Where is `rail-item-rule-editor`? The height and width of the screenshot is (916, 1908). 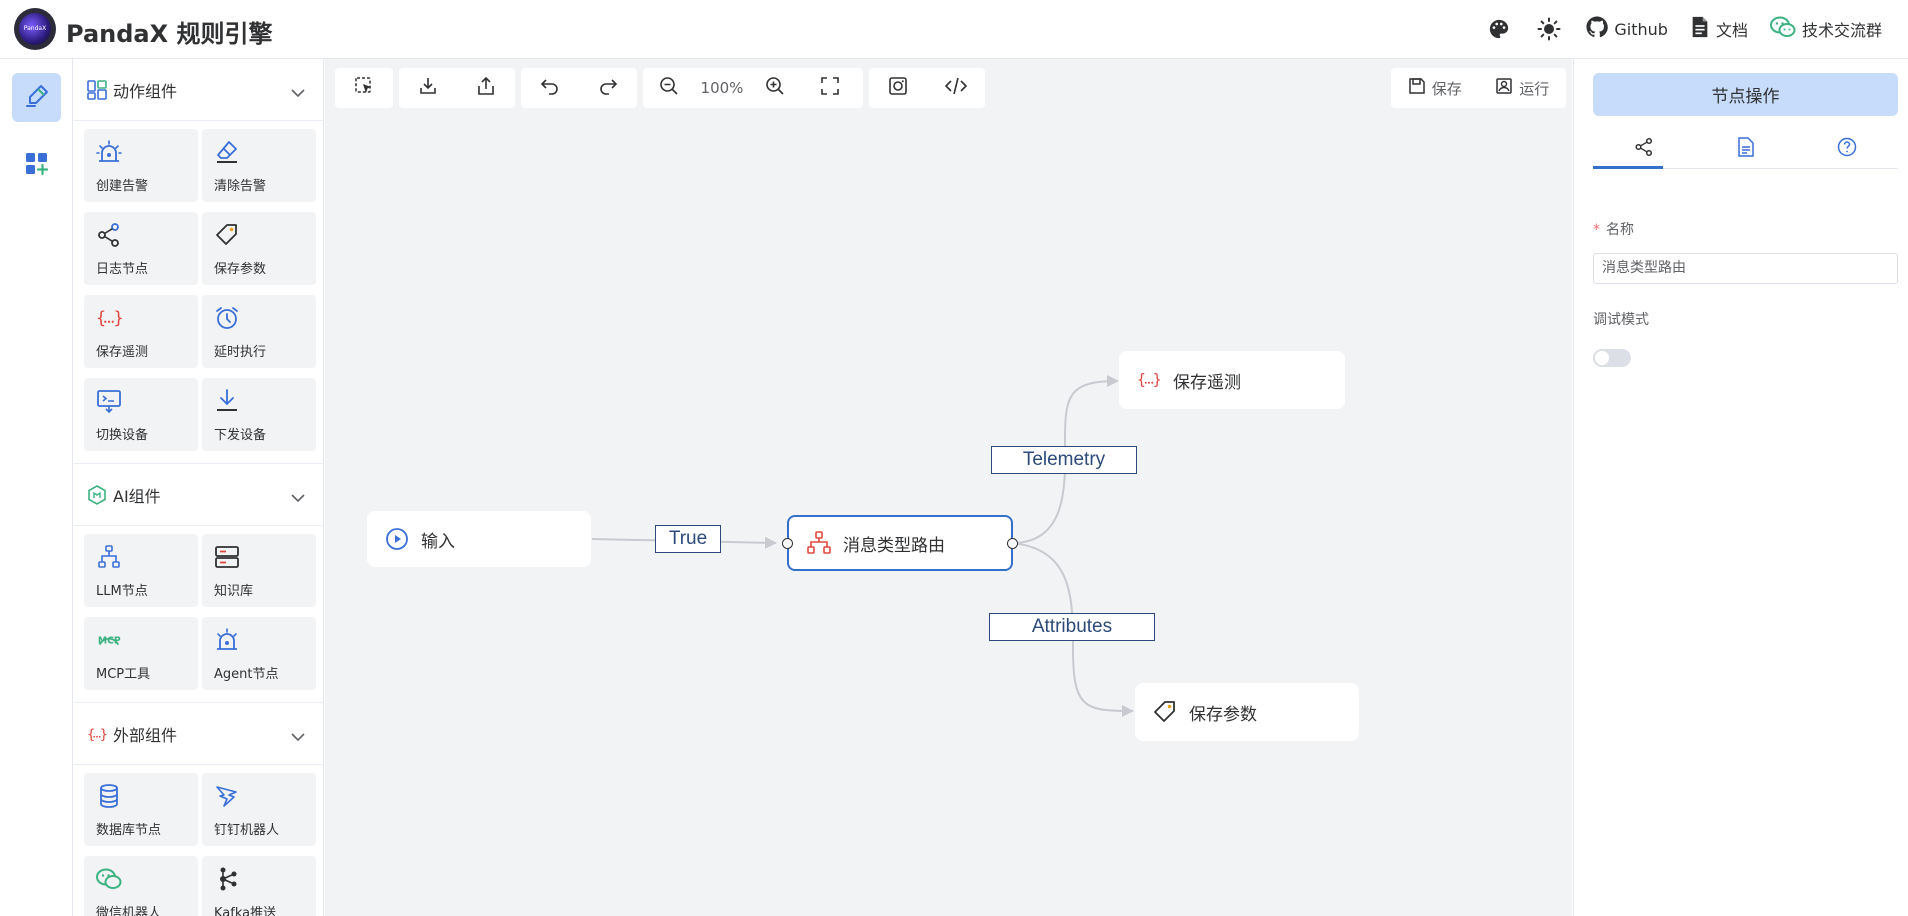 rail-item-rule-editor is located at coordinates (36, 97).